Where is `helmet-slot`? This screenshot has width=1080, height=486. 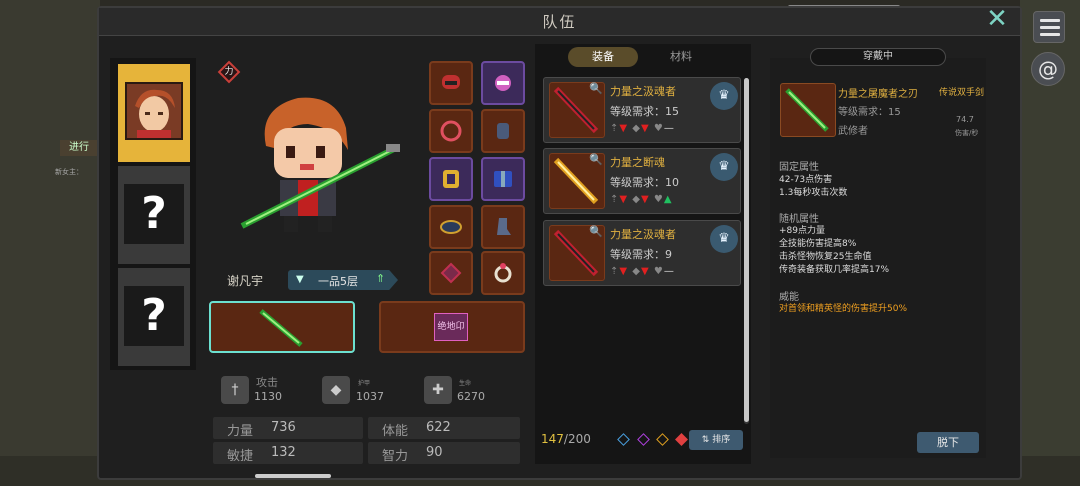
helmet-slot is located at coordinates (451, 83).